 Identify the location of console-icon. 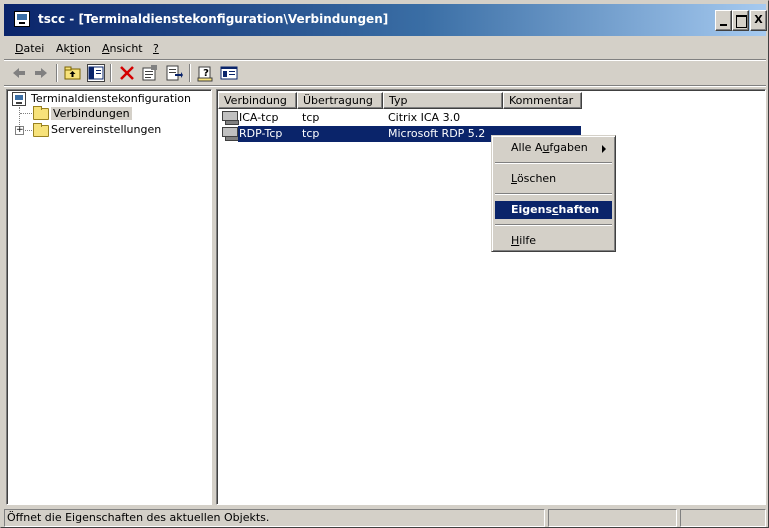
(229, 73).